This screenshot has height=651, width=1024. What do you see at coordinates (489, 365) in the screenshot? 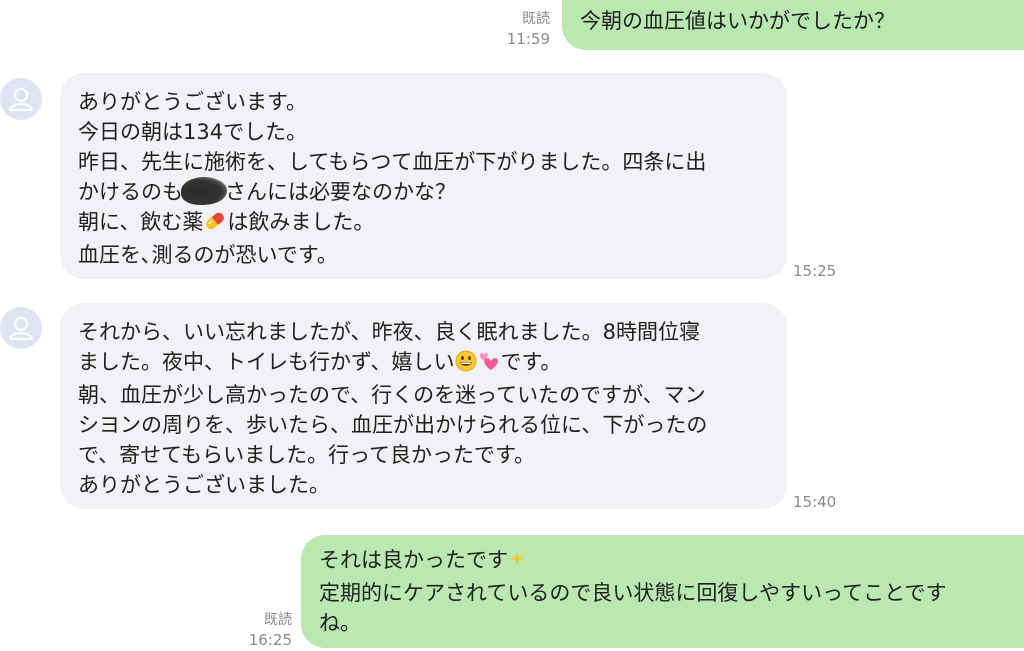
I see `revolving-hearts-emoji-icon` at bounding box center [489, 365].